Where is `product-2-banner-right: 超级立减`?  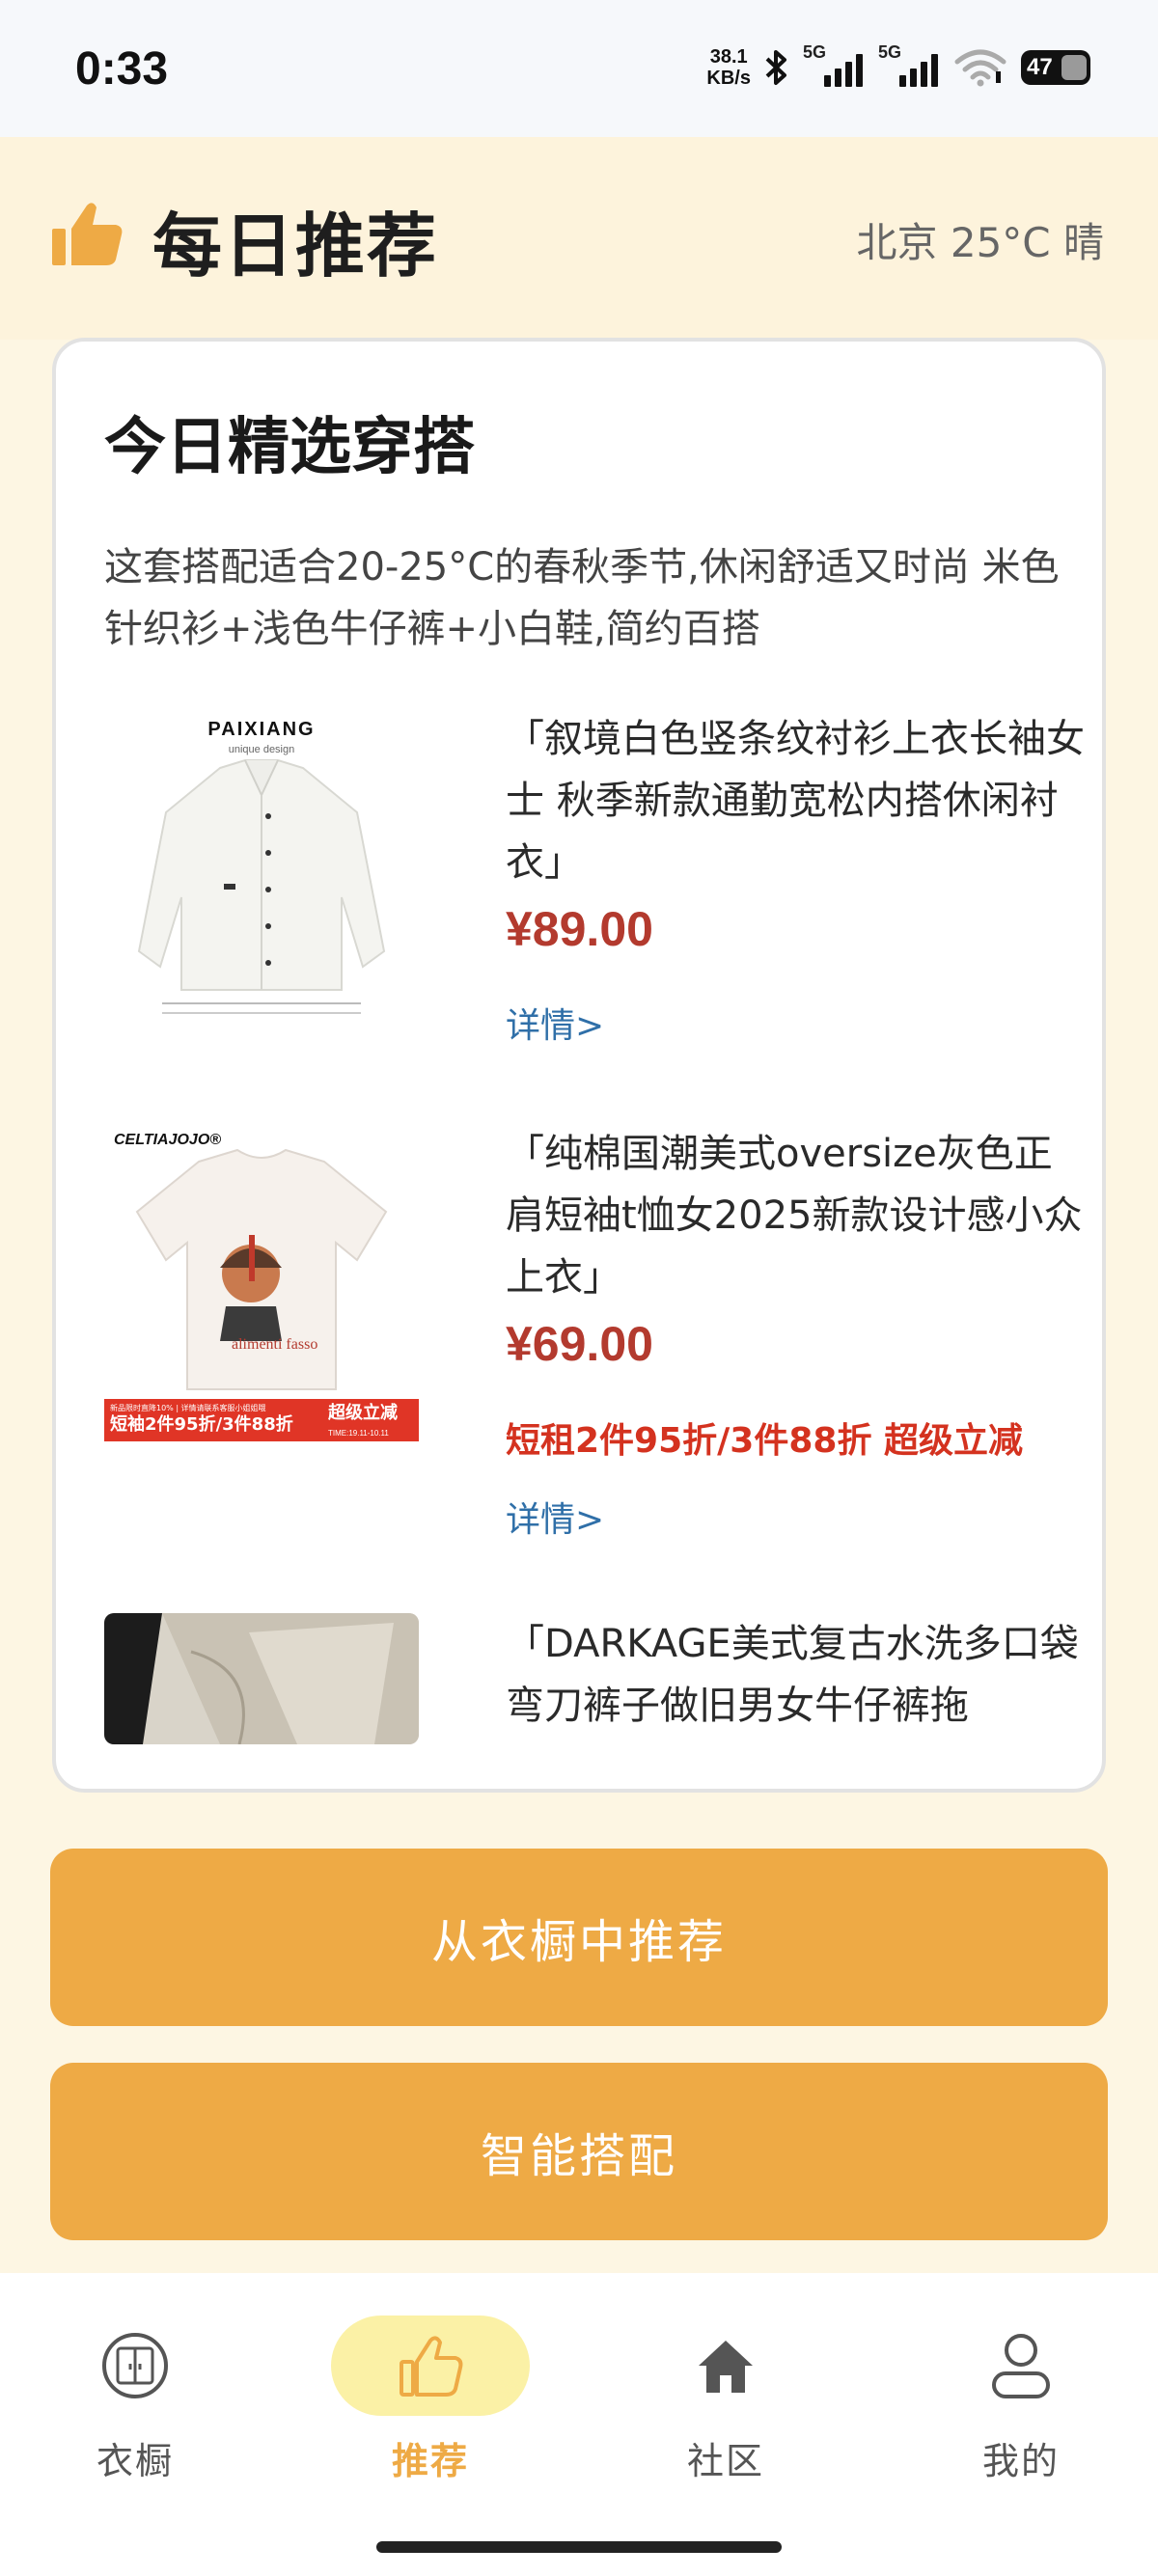
product-2-banner-right: 超级立减 is located at coordinates (363, 1413).